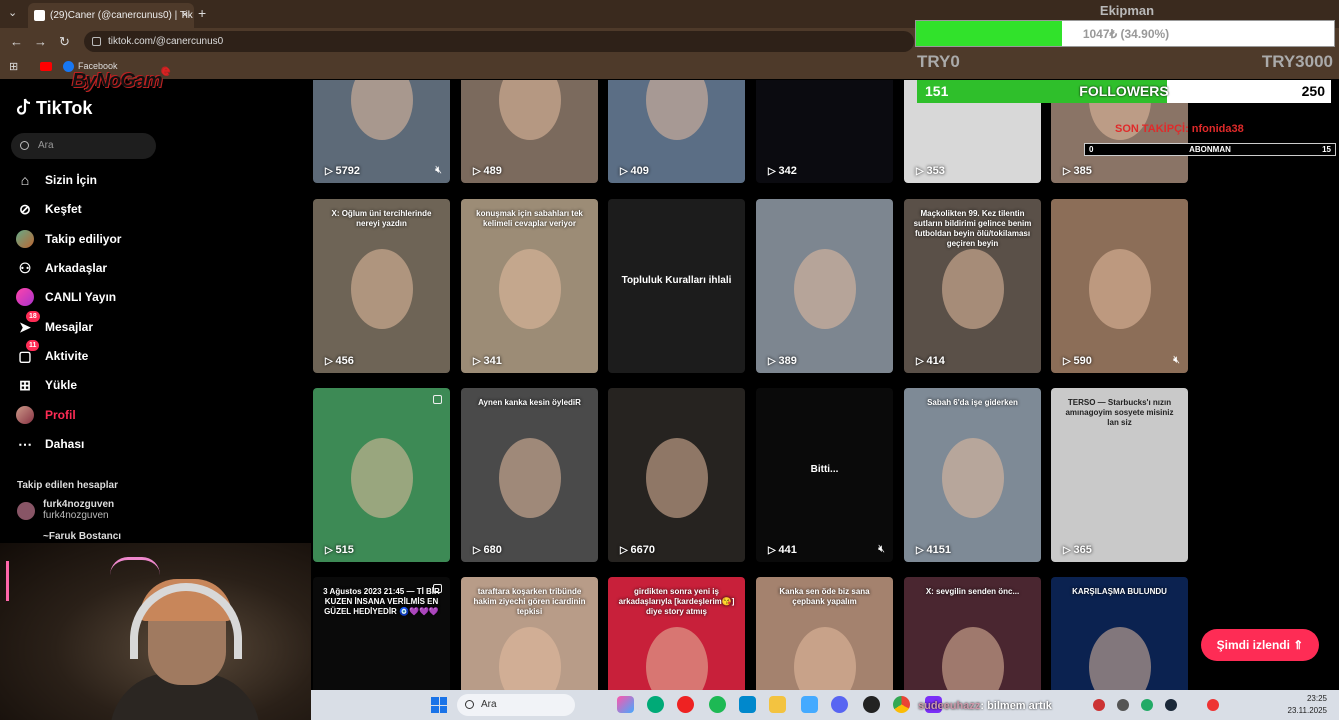 This screenshot has height=720, width=1339. I want to click on video-view-count: 5792, so click(342, 171).